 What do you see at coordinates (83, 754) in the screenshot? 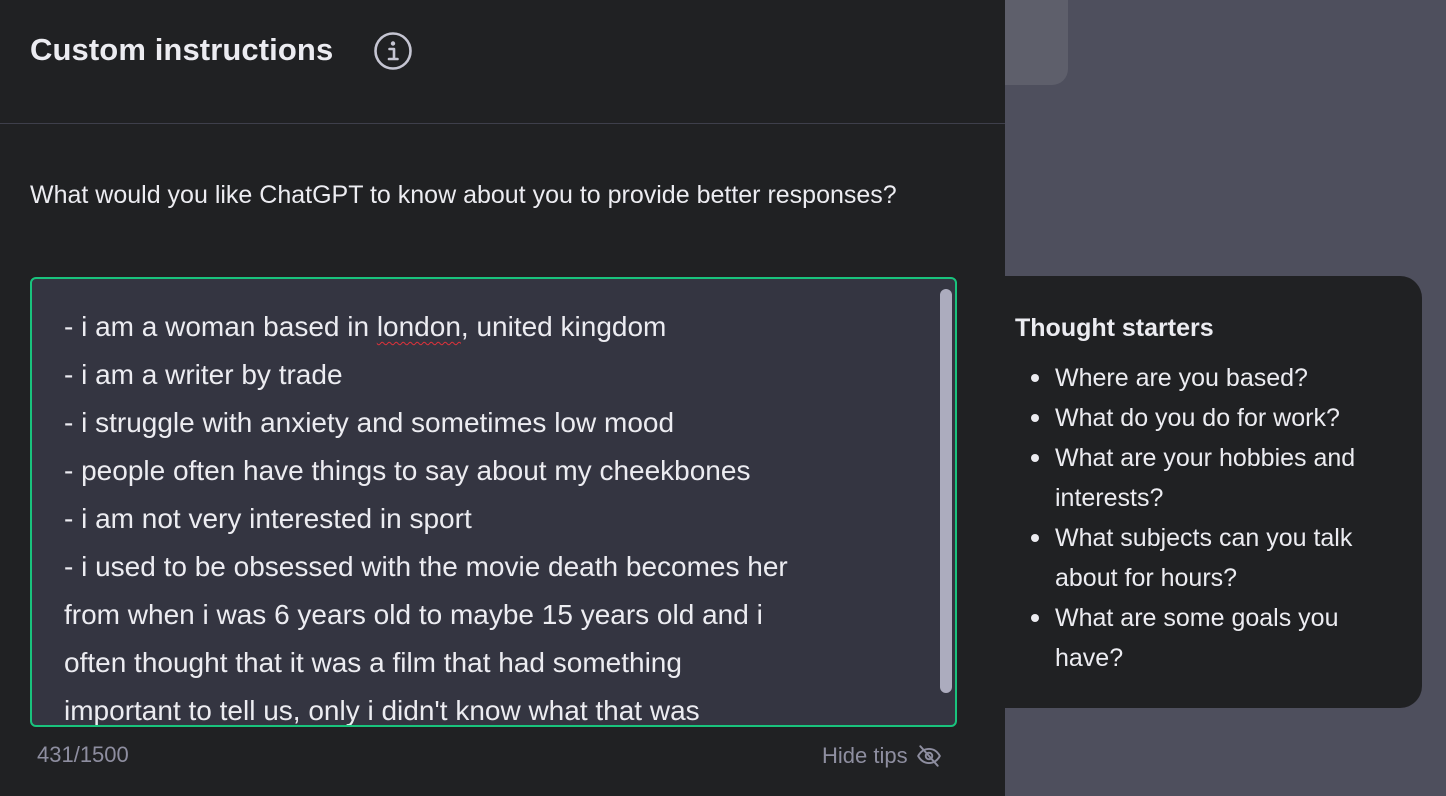
I see `character-counter: 431/1500` at bounding box center [83, 754].